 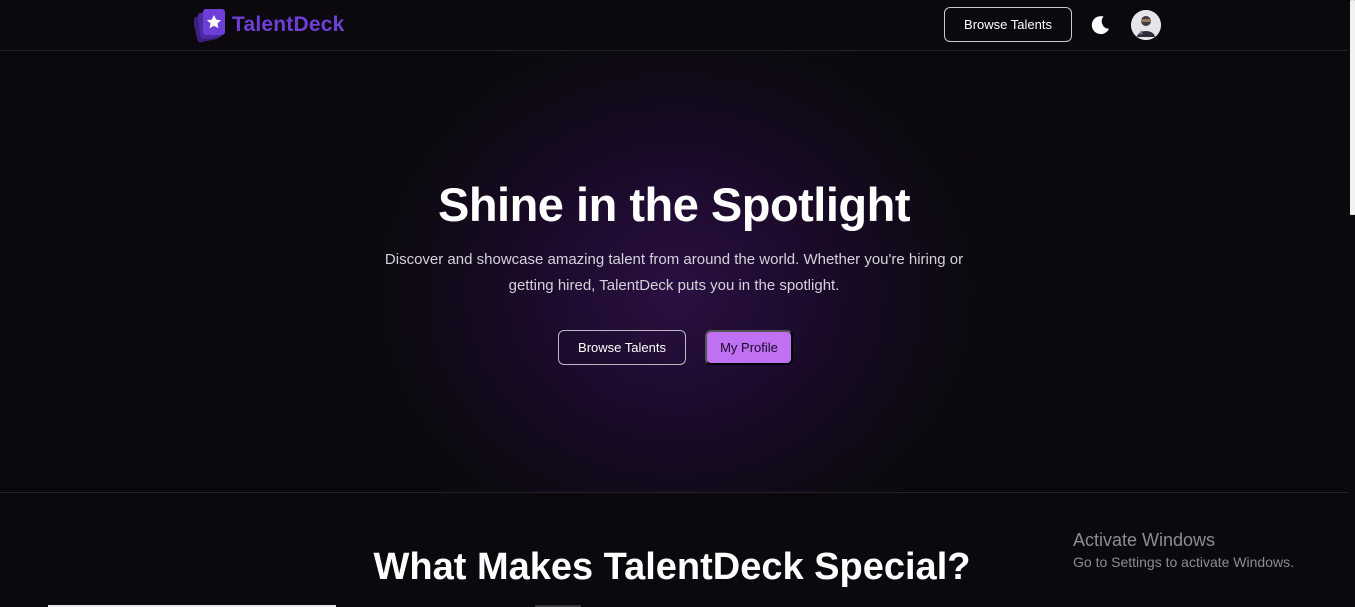 I want to click on user-avatar, so click(x=1146, y=25).